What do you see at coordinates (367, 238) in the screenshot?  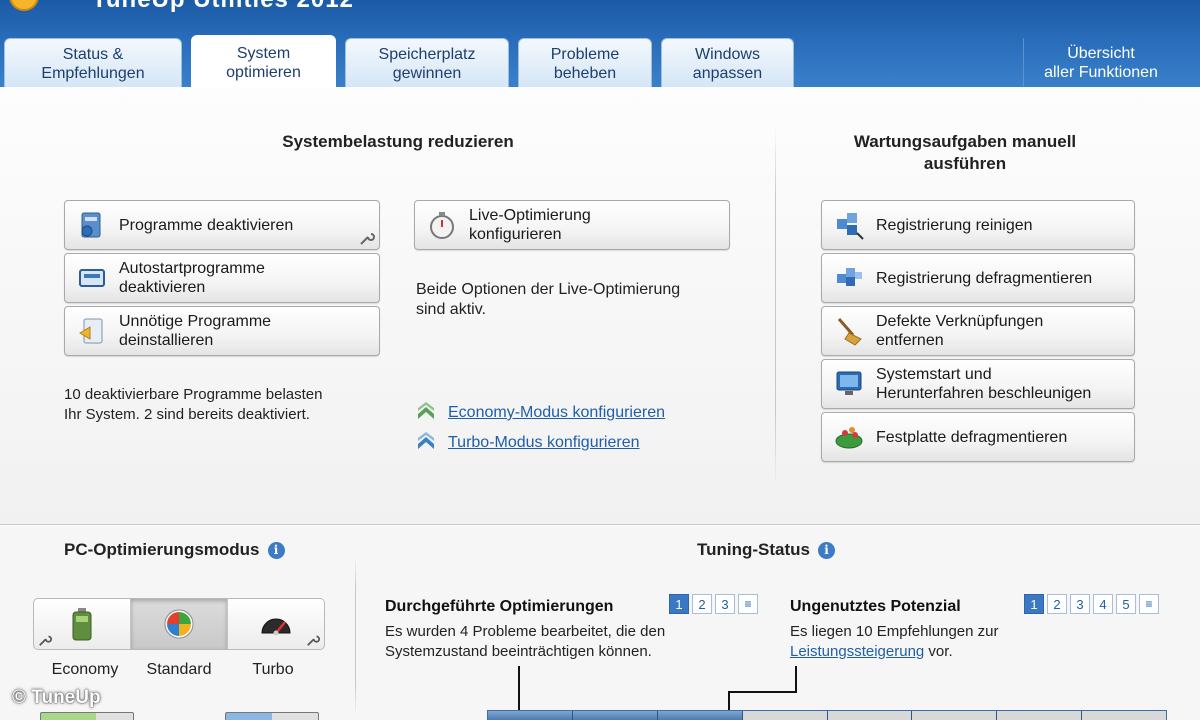 I see `wrench-icon` at bounding box center [367, 238].